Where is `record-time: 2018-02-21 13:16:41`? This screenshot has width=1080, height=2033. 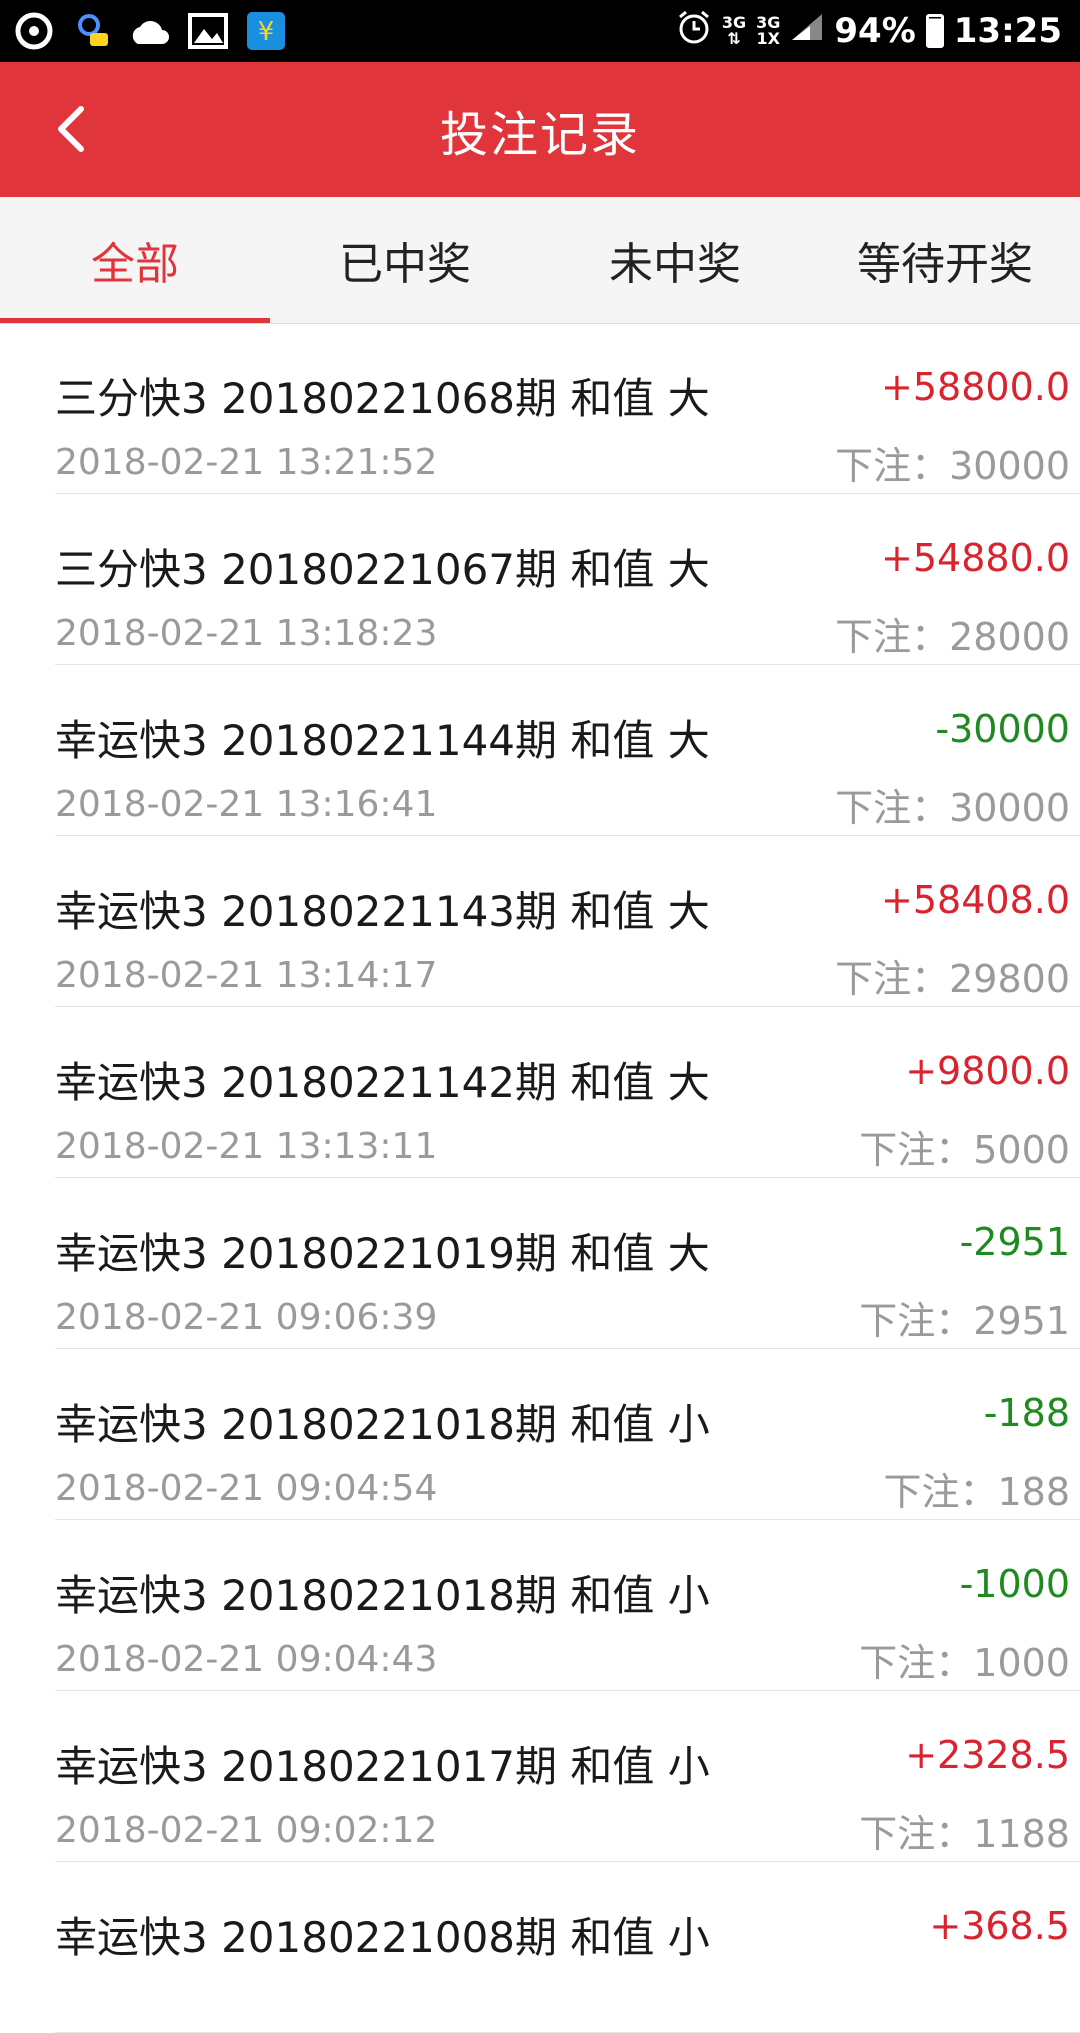
record-time: 2018-02-21 13:16:41 is located at coordinates (246, 804).